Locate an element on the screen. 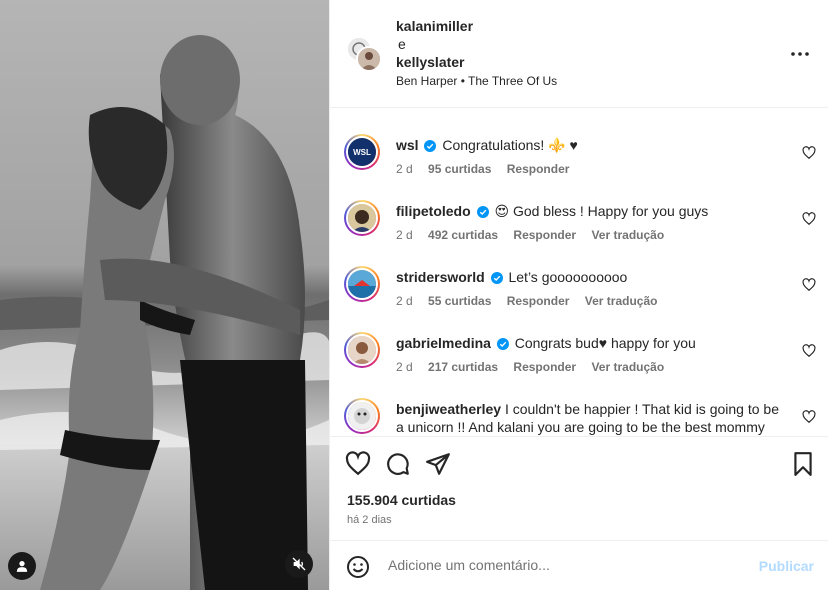 The height and width of the screenshot is (591, 828). comment-body: 😍 God bless ! Happy for you guys is located at coordinates (601, 211).